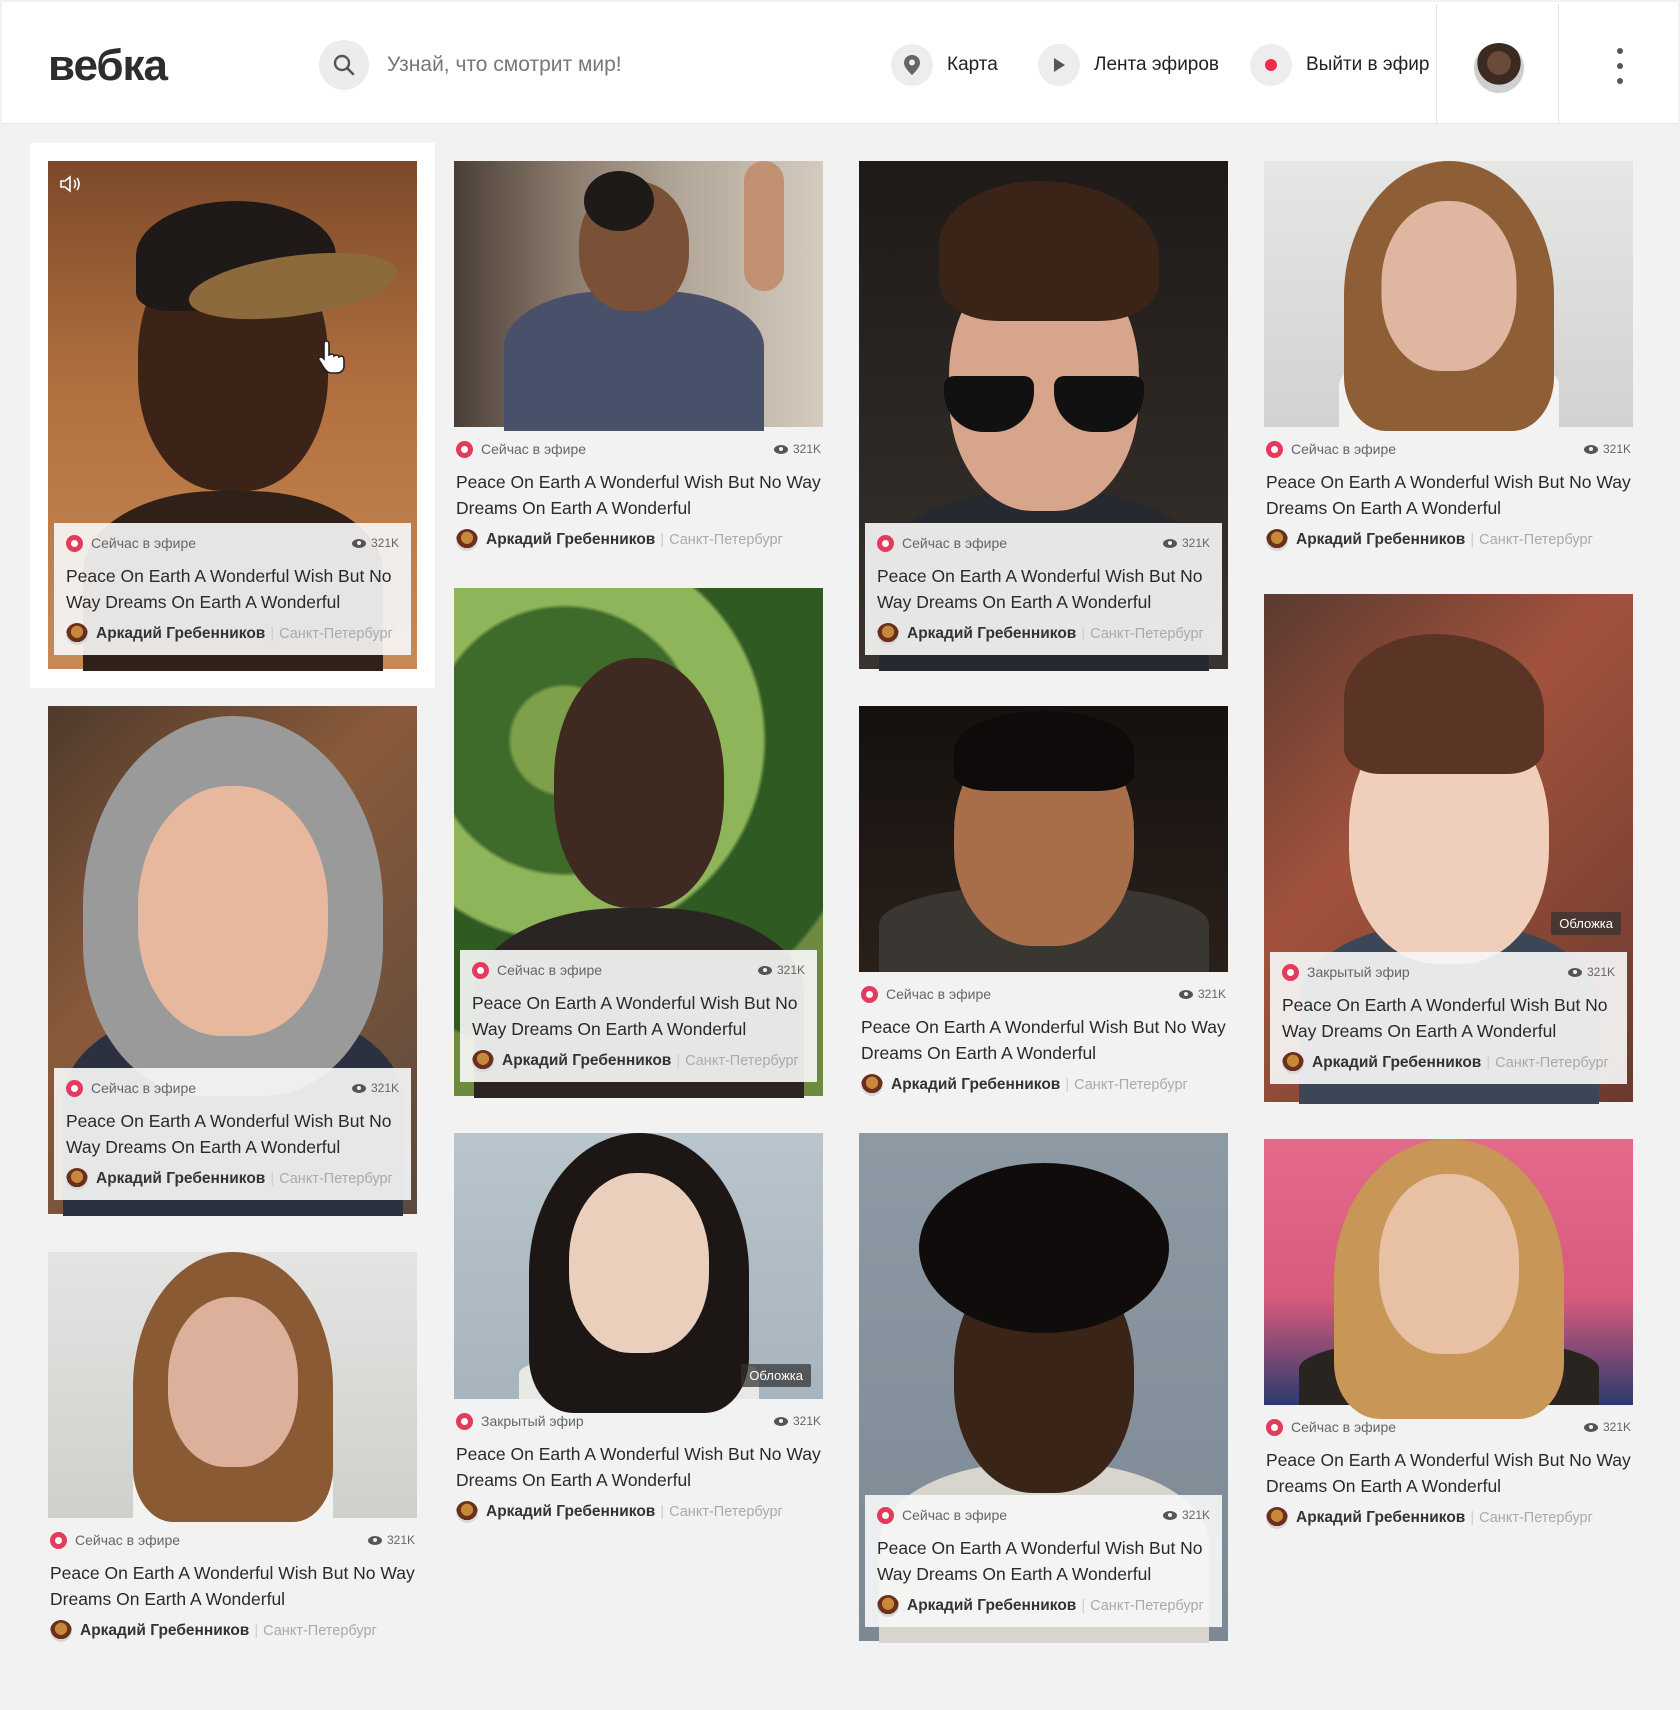 This screenshot has height=1710, width=1680. I want to click on logo: вебка, so click(108, 66).